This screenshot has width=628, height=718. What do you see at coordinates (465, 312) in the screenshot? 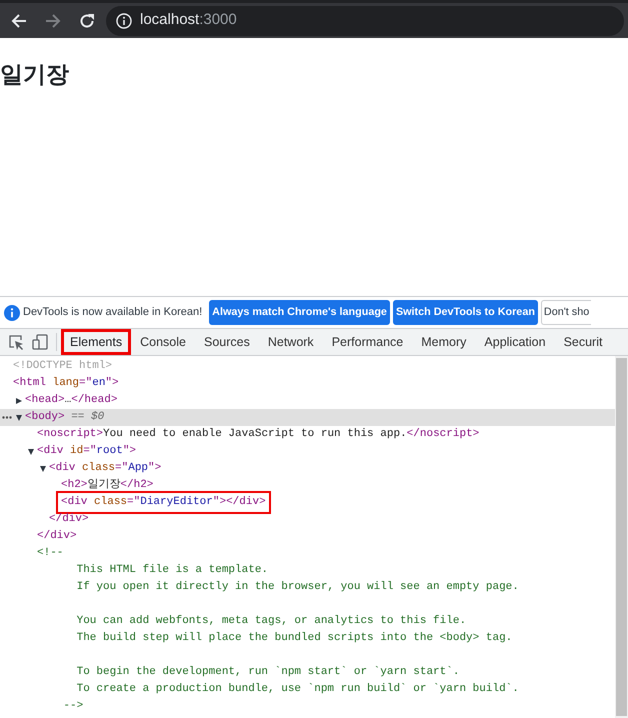
I see `banner-button: Switch DevTools to Korean` at bounding box center [465, 312].